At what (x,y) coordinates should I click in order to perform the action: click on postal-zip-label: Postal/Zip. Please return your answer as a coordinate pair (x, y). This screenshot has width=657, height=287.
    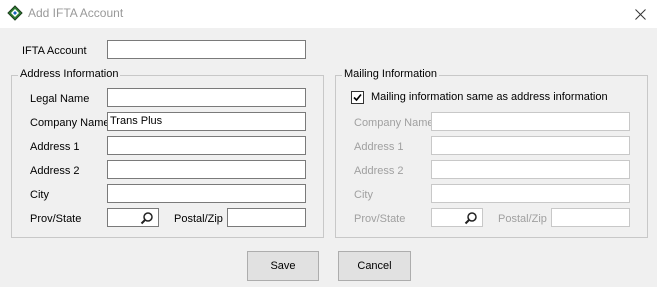
    Looking at the image, I should click on (198, 219).